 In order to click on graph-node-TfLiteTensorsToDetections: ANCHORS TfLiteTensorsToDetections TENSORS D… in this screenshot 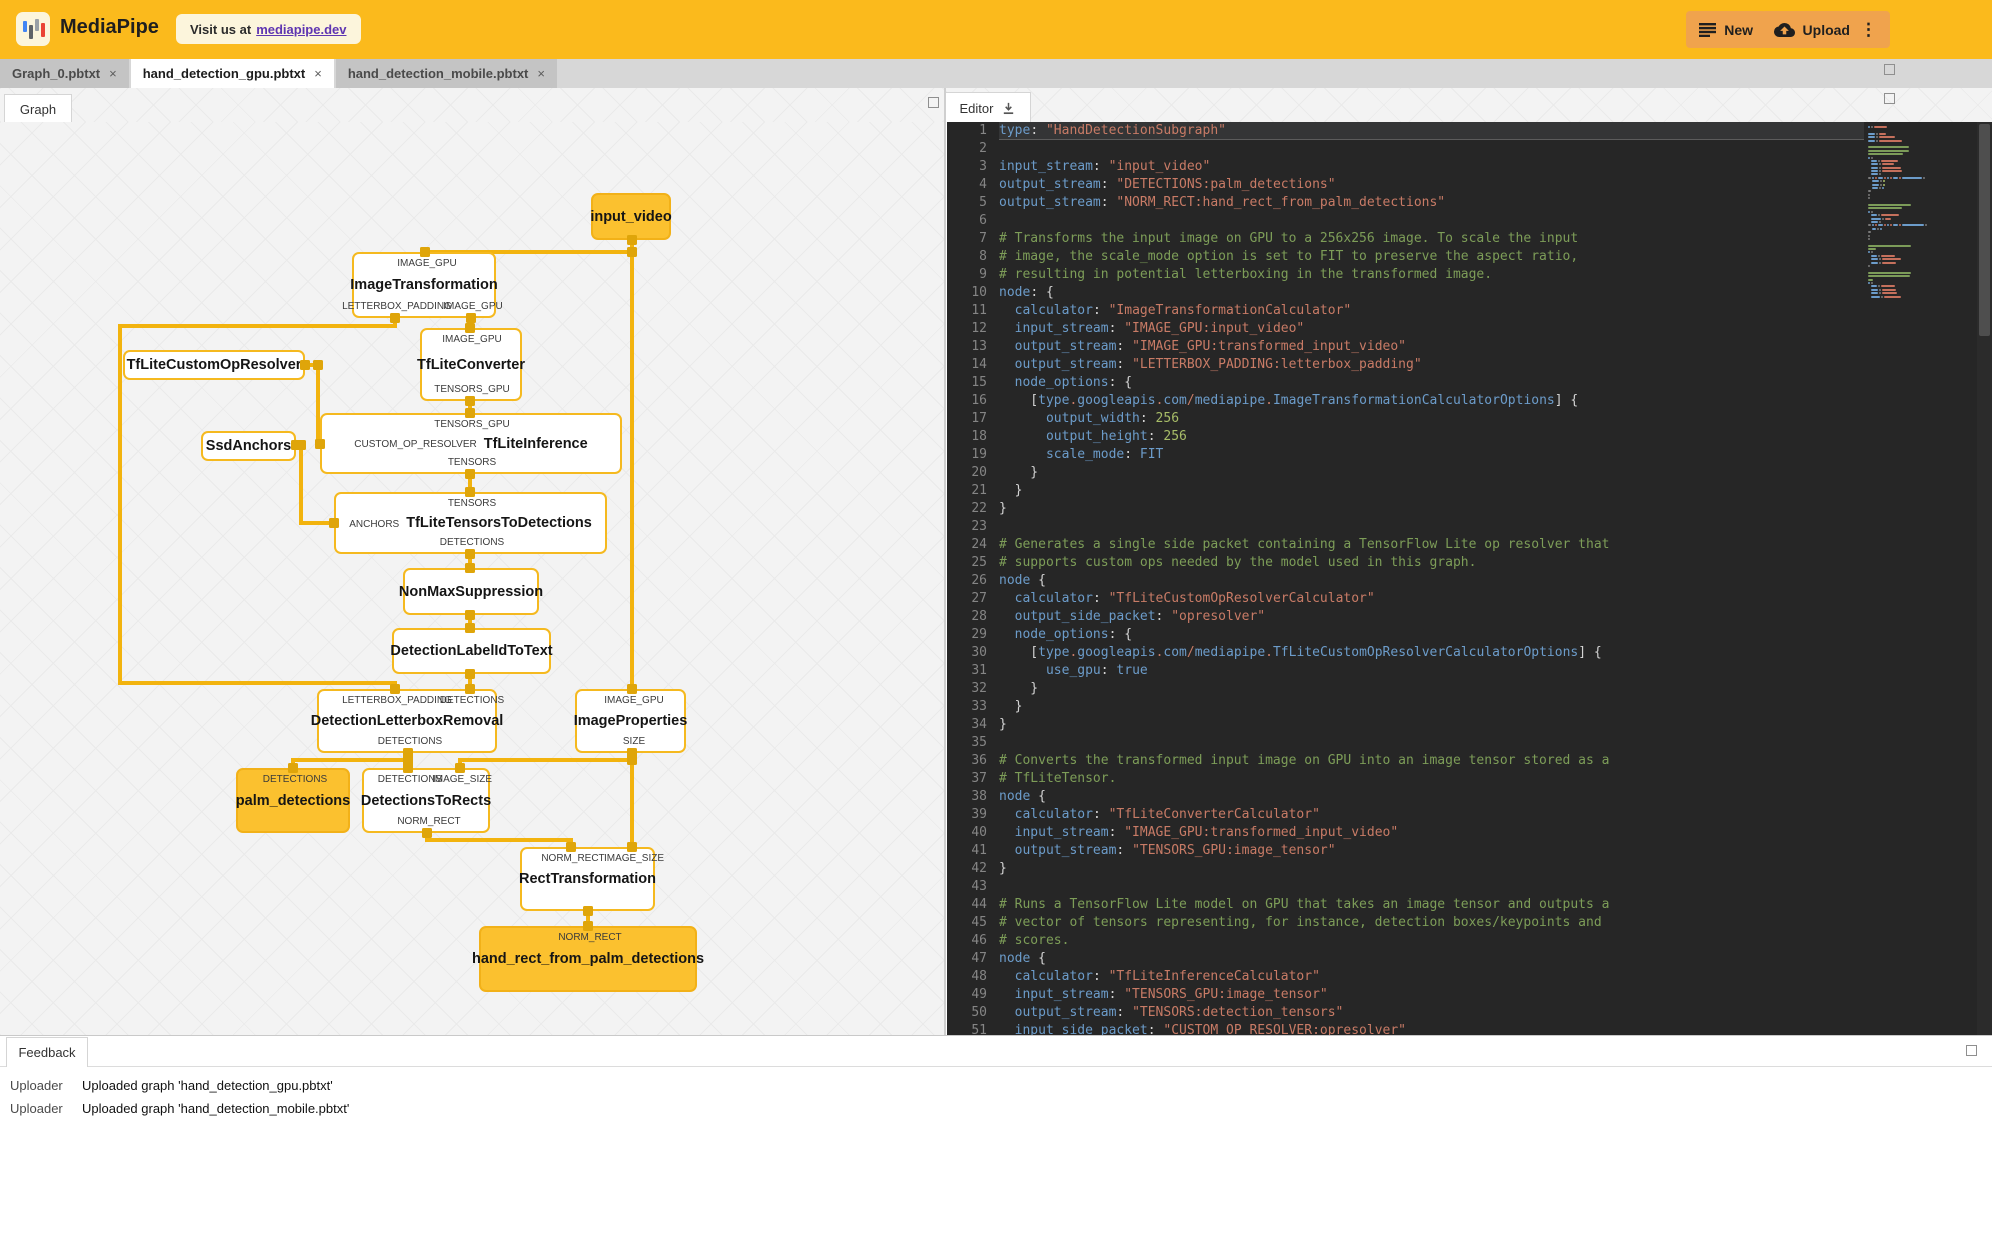, I will do `click(470, 523)`.